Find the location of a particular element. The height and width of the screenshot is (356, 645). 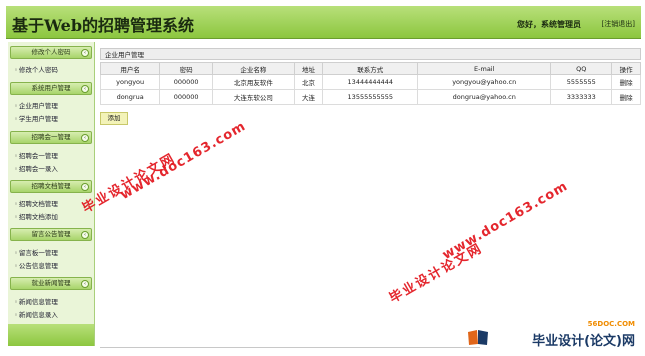

sidebar-section-label: 招聘文档管理 is located at coordinates (51, 186).